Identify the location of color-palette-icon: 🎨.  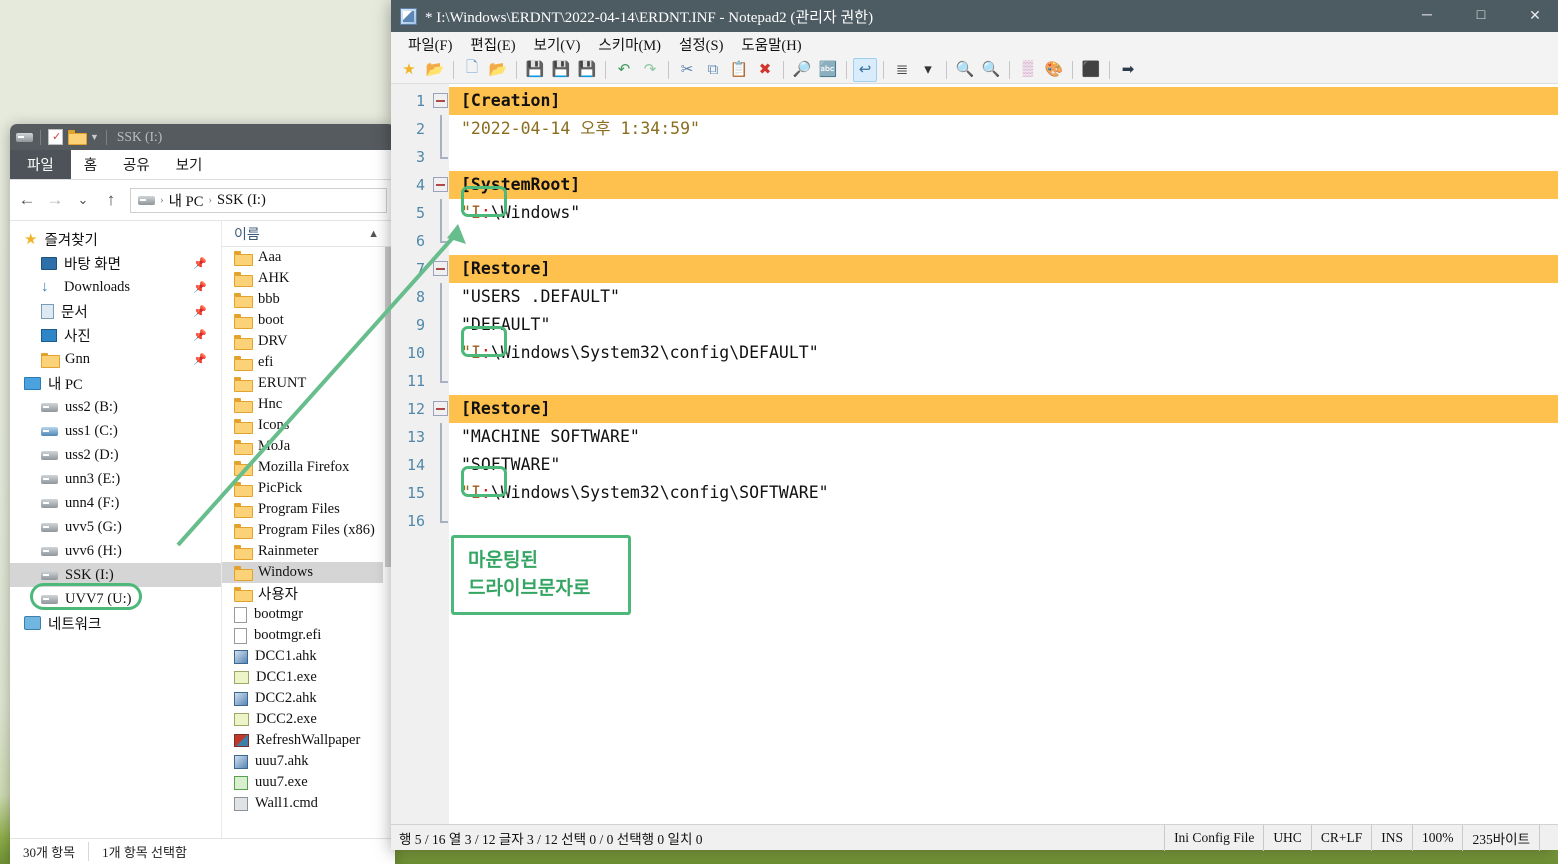
(1054, 70).